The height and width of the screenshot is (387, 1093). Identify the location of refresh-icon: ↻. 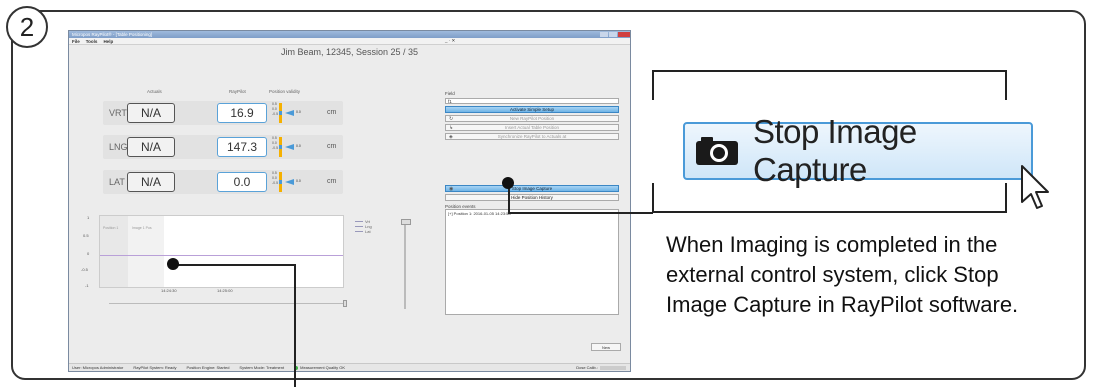
(451, 119).